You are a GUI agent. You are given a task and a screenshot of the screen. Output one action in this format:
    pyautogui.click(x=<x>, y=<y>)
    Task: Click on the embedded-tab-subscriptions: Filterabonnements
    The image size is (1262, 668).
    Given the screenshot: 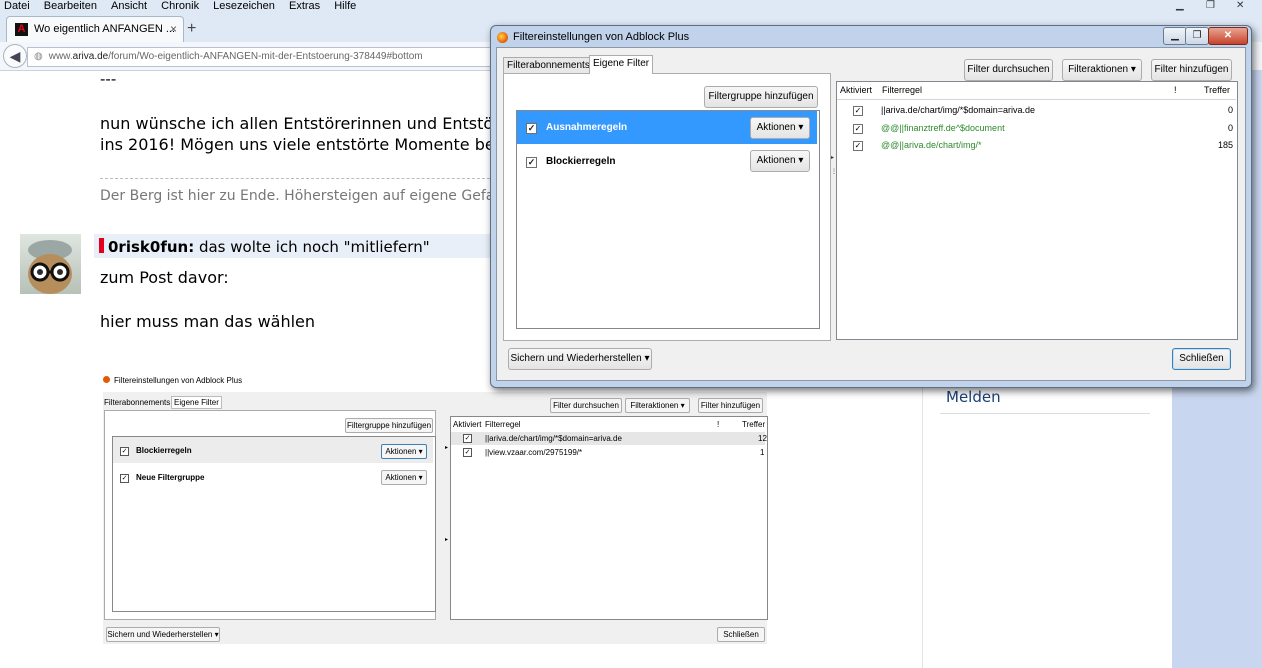 What is the action you would take?
    pyautogui.click(x=137, y=402)
    